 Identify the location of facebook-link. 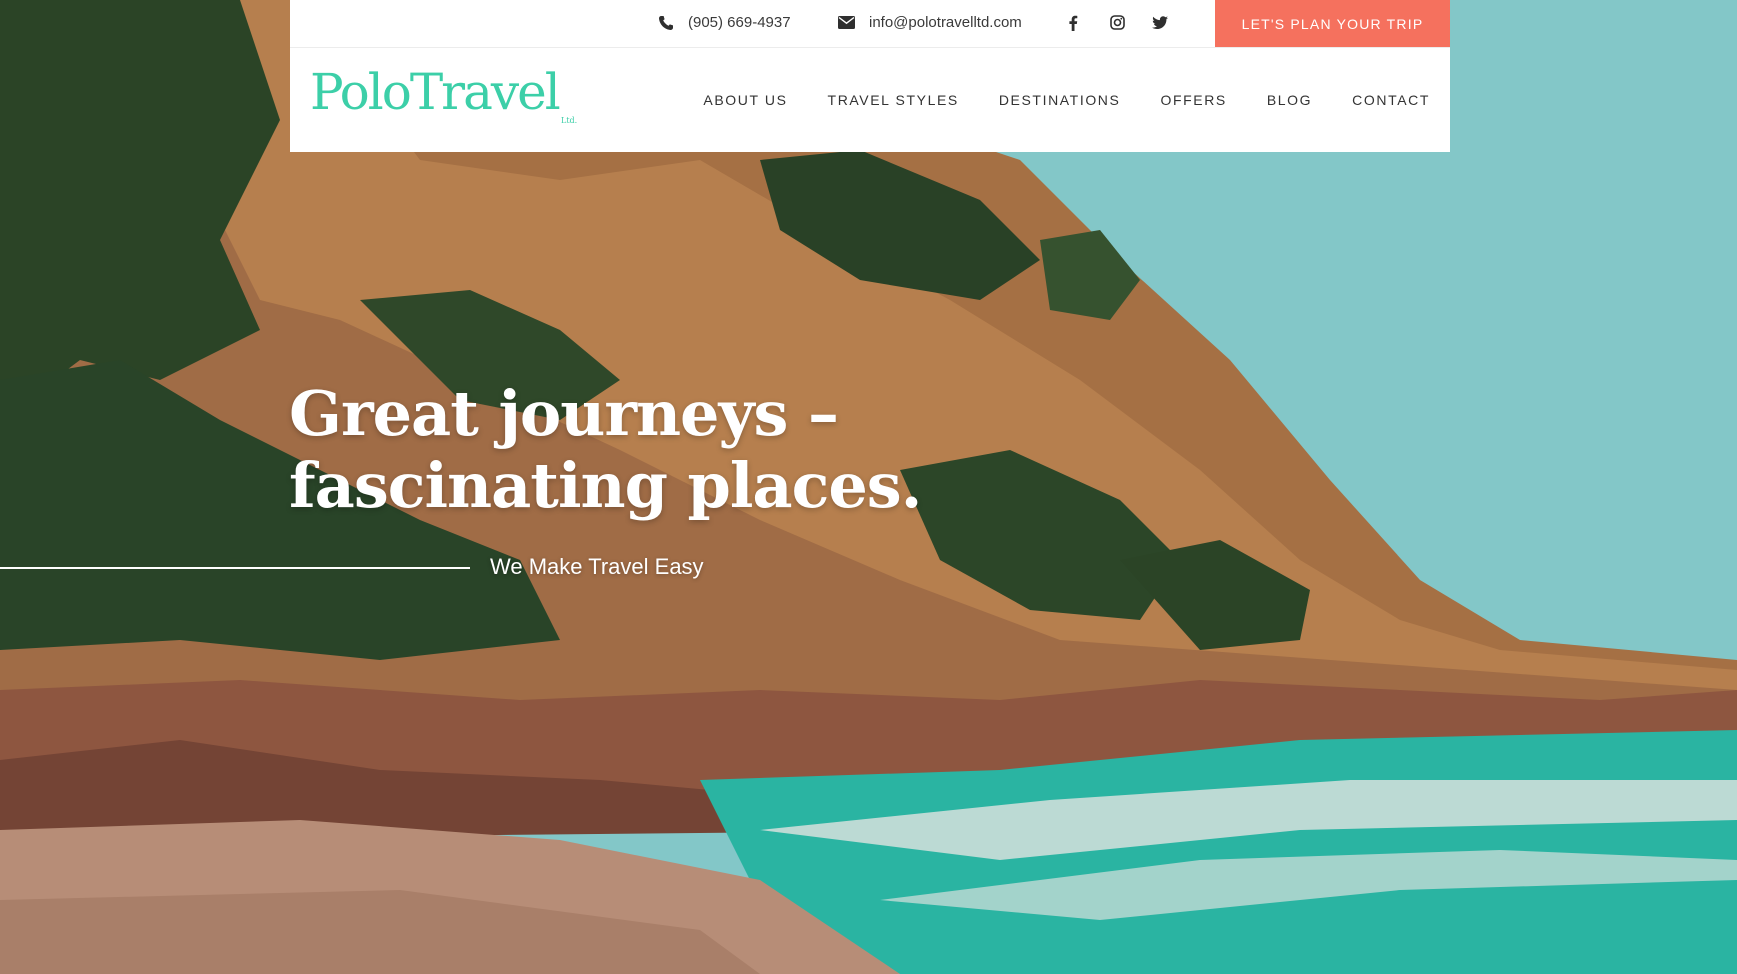
(1073, 22).